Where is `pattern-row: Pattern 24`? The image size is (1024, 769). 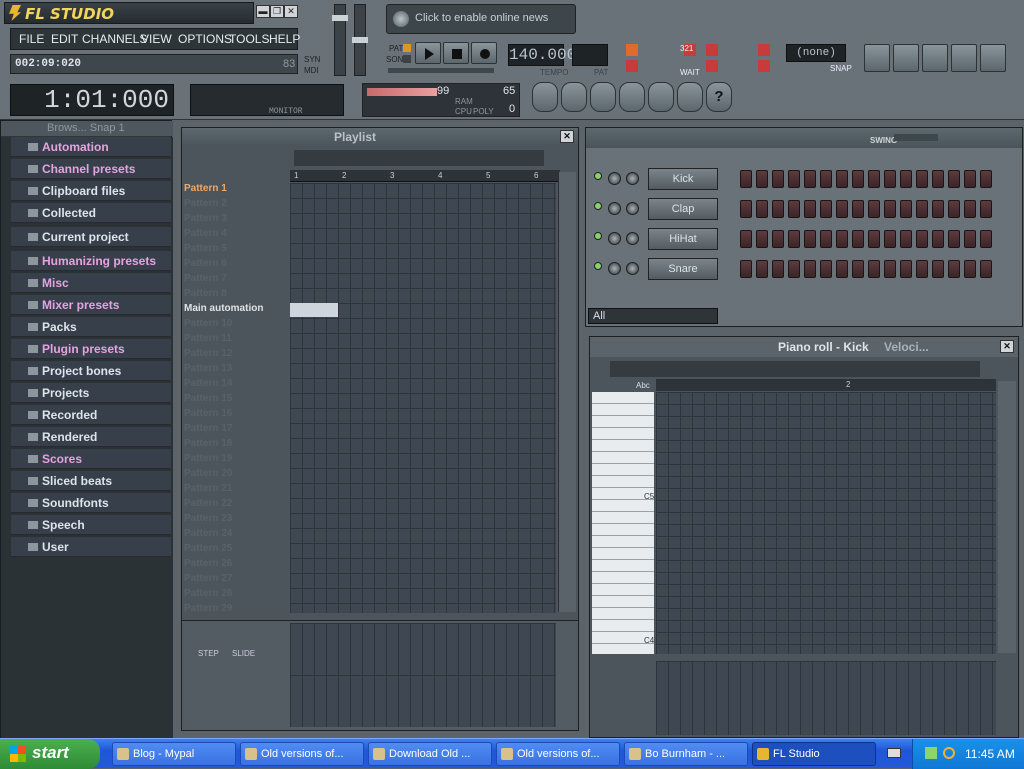 pattern-row: Pattern 24 is located at coordinates (234, 535).